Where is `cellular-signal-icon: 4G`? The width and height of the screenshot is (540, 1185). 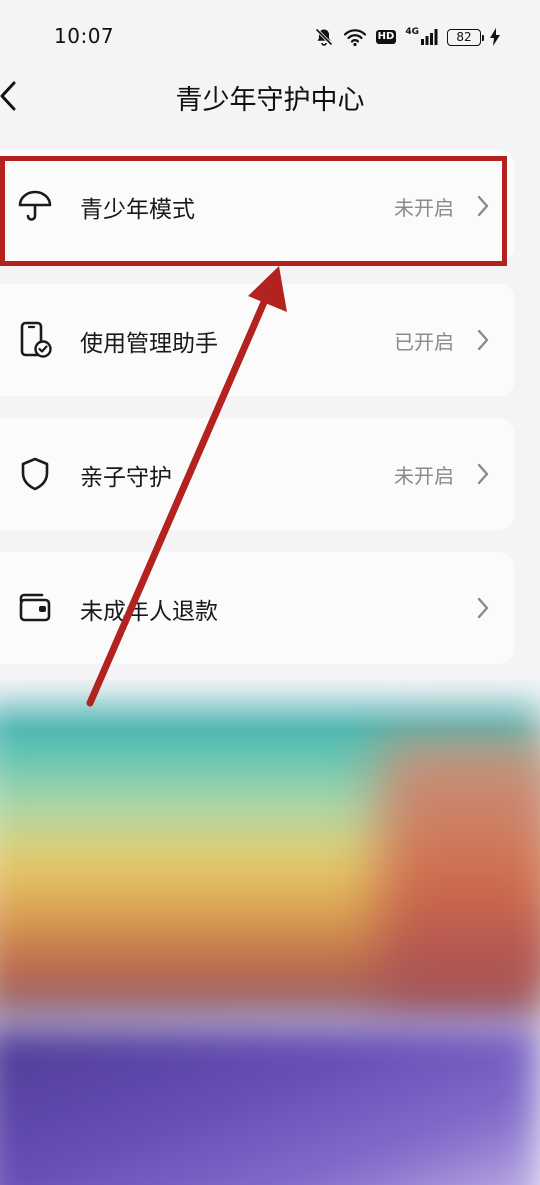
cellular-signal-icon: 4G is located at coordinates (421, 37).